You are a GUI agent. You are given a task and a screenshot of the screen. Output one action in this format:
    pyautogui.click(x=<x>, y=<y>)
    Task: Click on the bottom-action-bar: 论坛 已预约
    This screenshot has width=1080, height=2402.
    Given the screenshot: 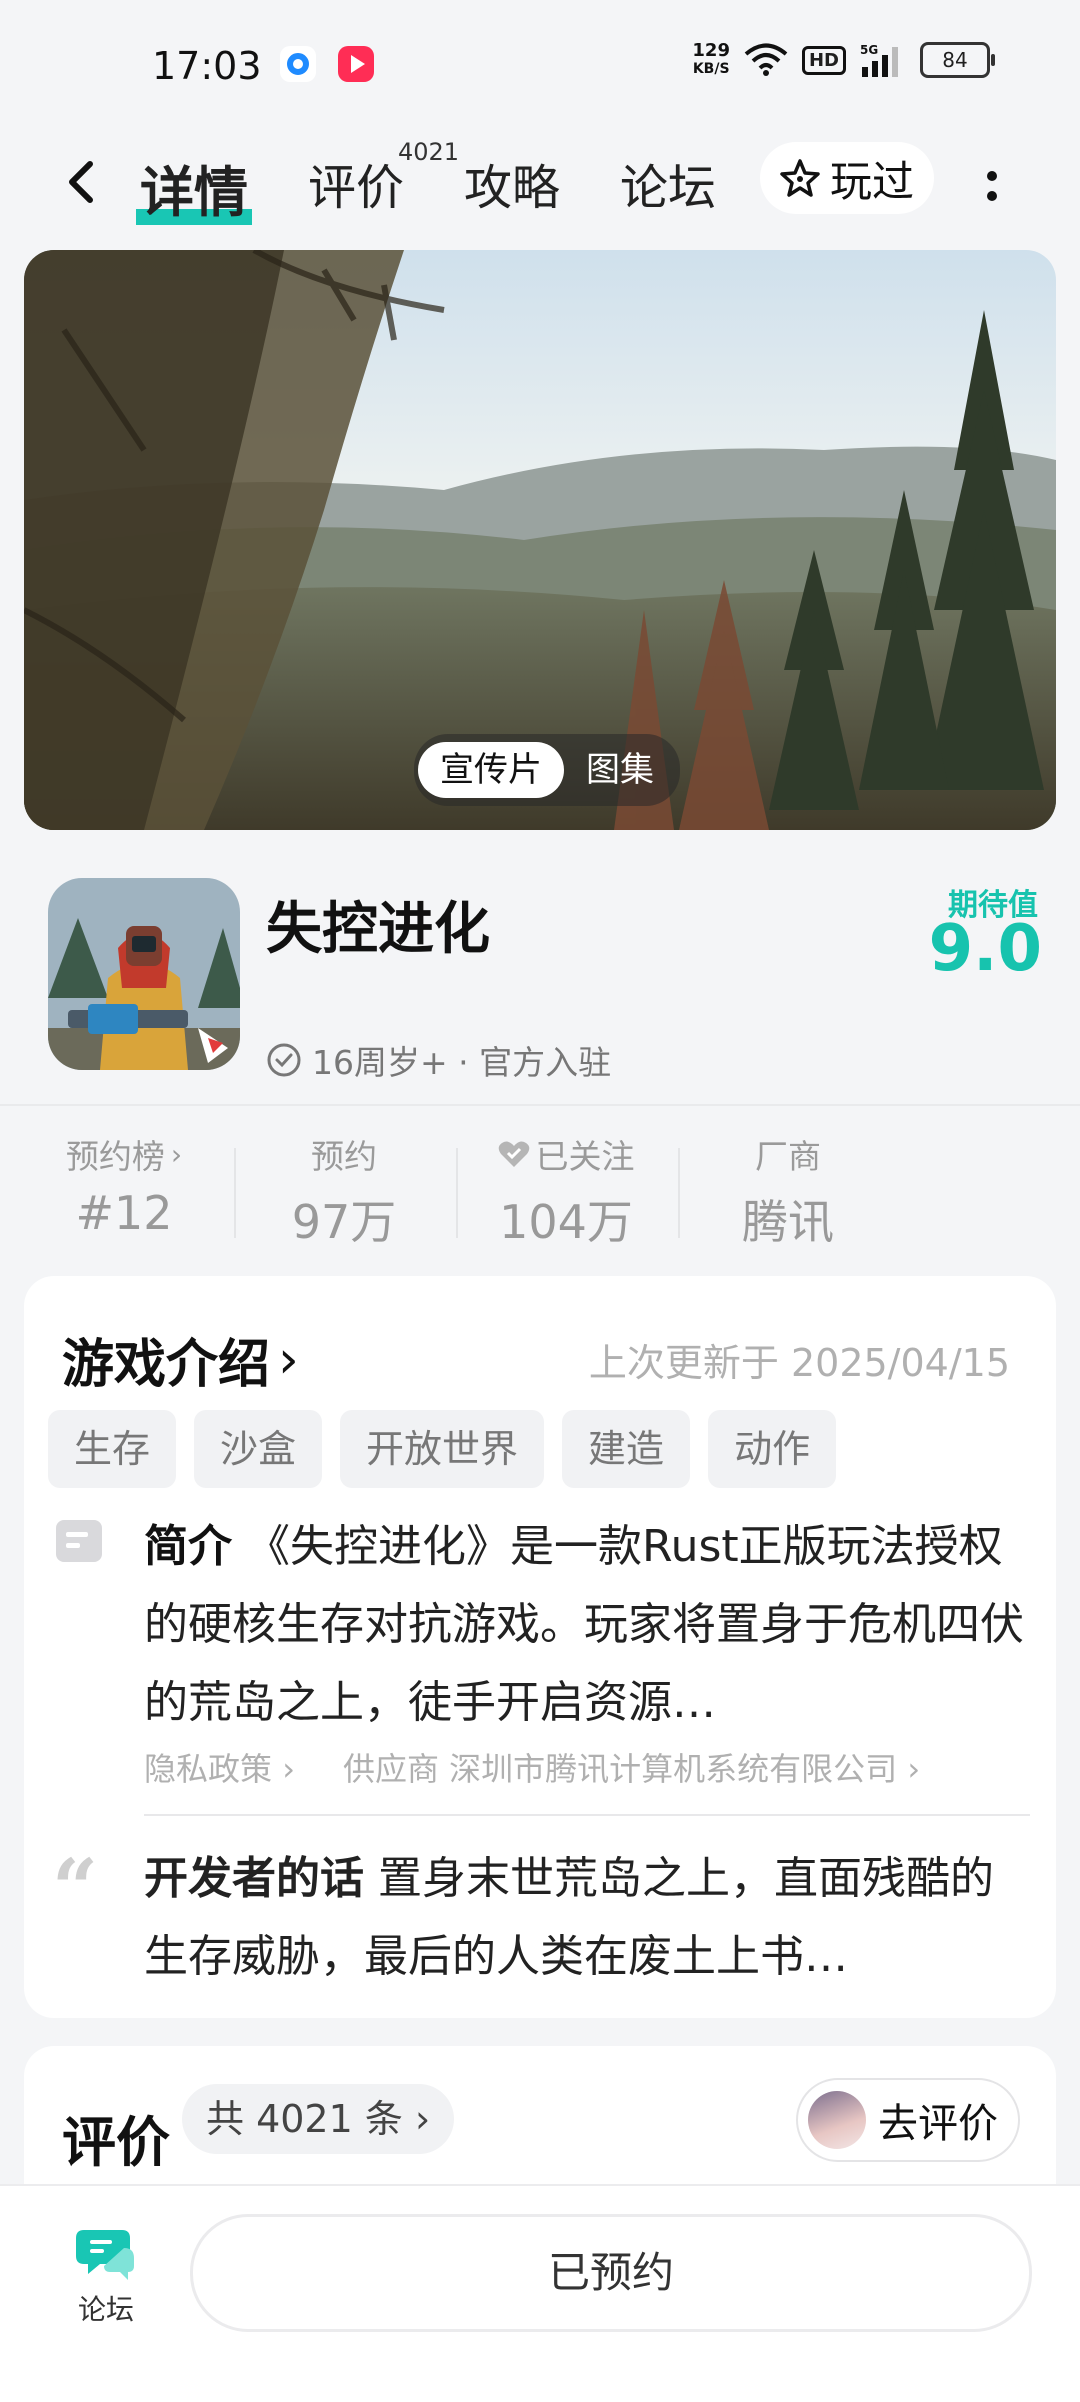 What is the action you would take?
    pyautogui.click(x=540, y=2293)
    